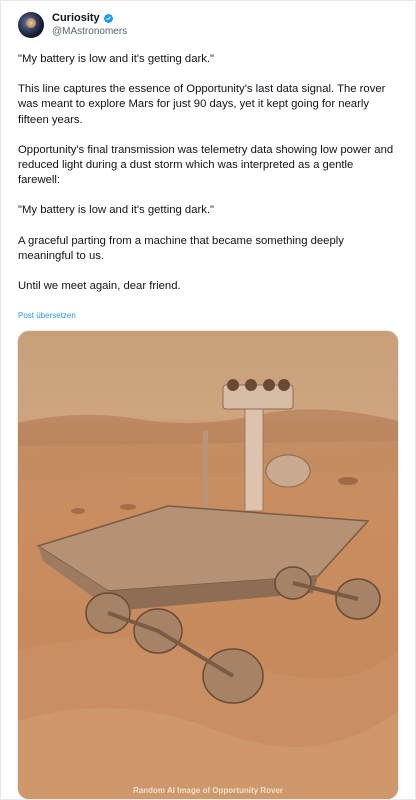 This screenshot has height=800, width=416. Describe the element at coordinates (76, 18) in the screenshot. I see `author-display-name: Curiosity` at that location.